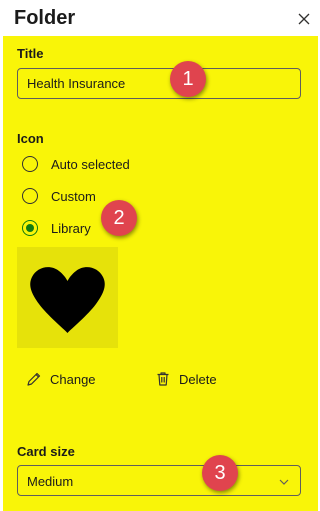 Image resolution: width=320 pixels, height=511 pixels. I want to click on close-icon, so click(304, 19).